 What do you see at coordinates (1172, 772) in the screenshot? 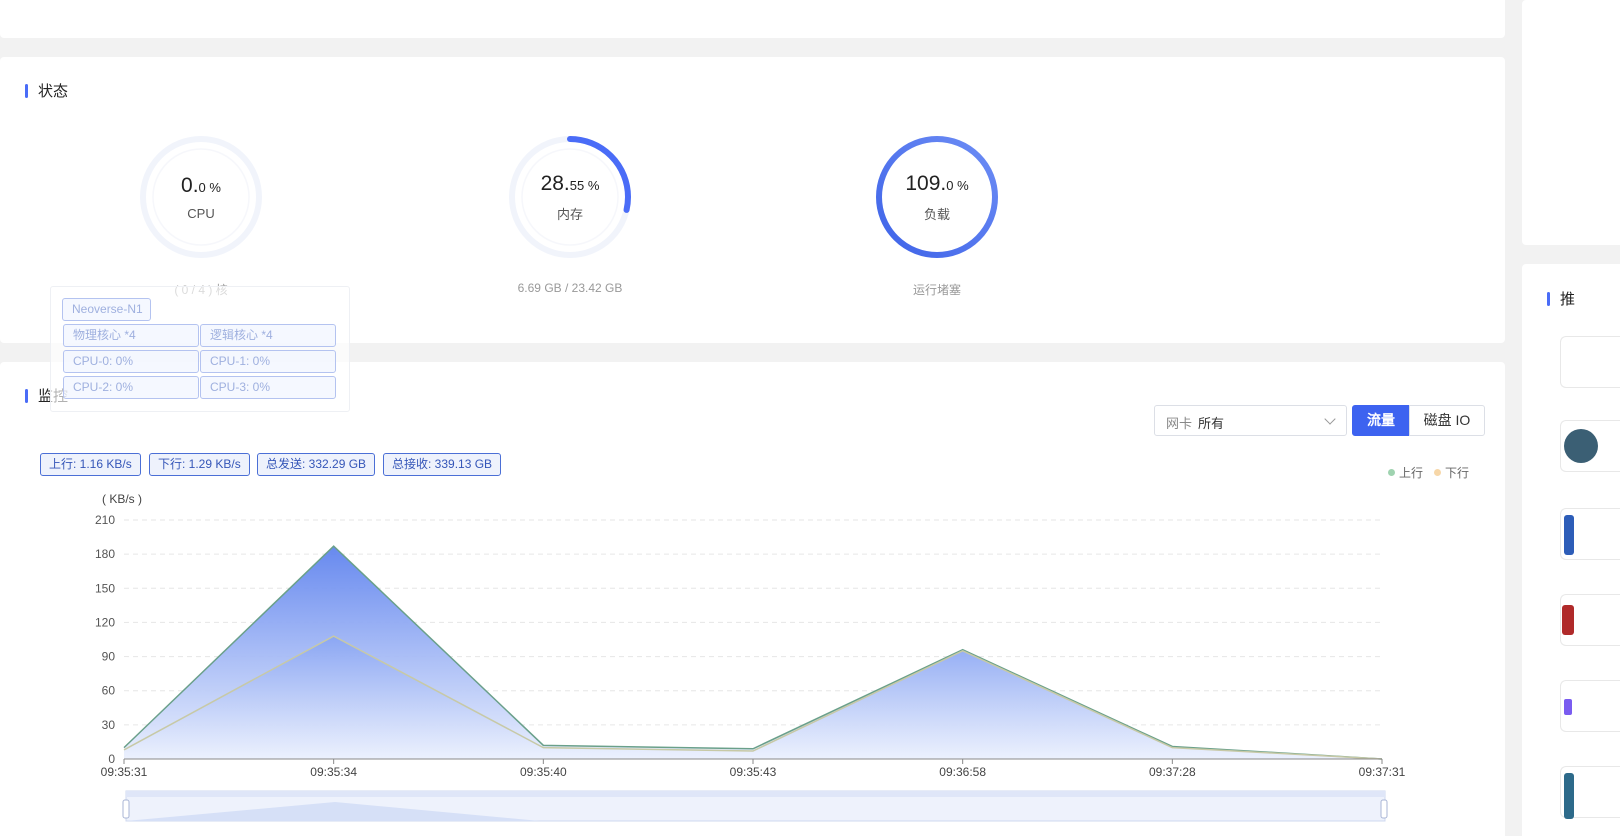
I see `x-tick-label: 09:37:28` at bounding box center [1172, 772].